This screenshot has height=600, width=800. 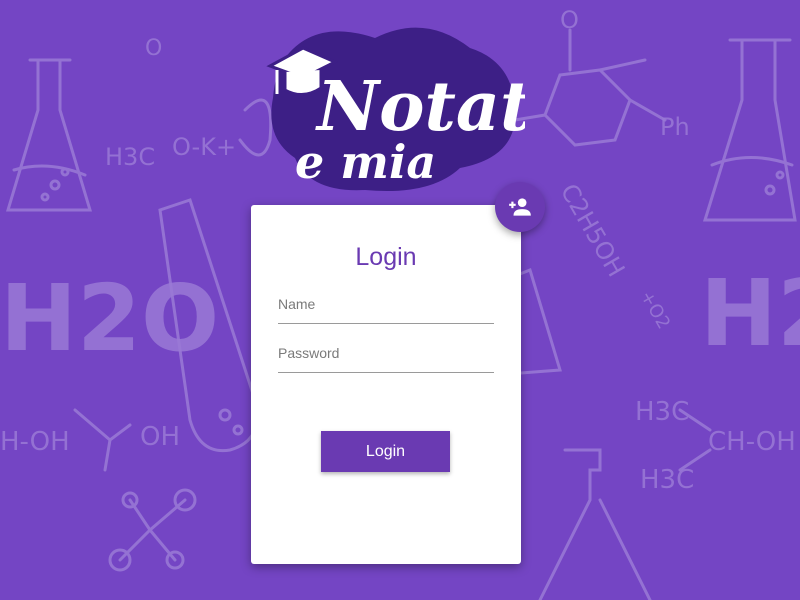 I want to click on app-logo: Notat e mia, so click(x=393, y=108).